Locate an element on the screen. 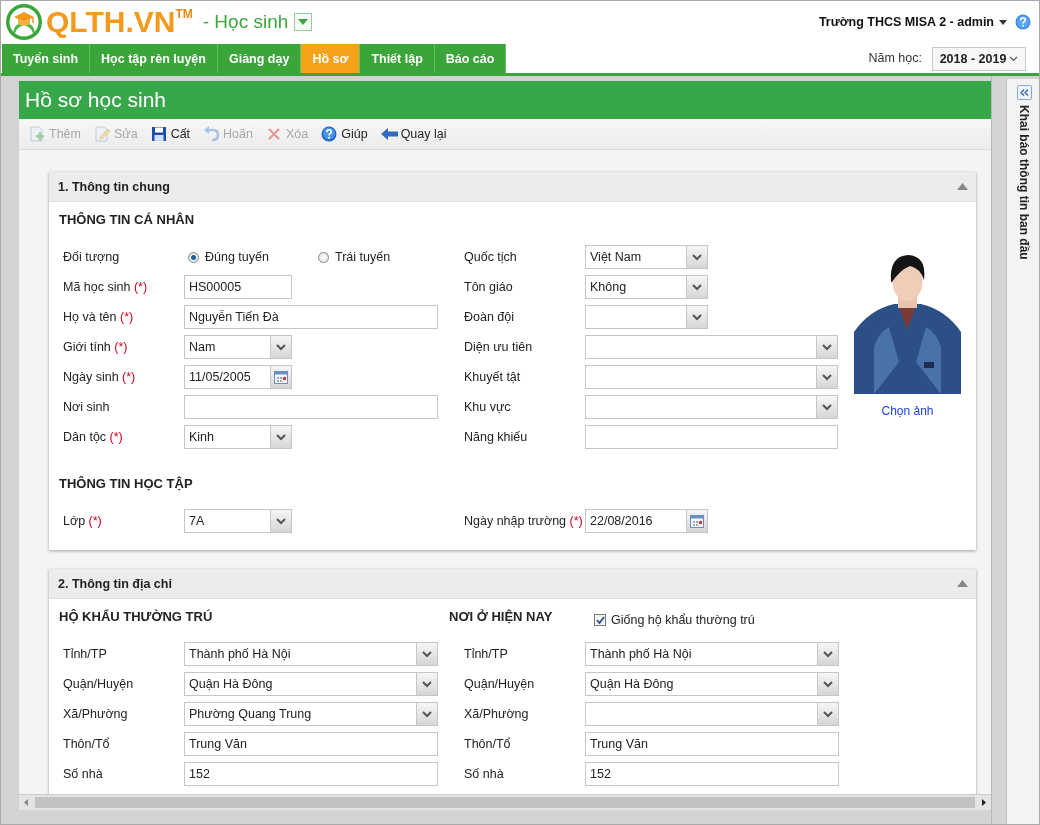 The image size is (1040, 825). edit-document-icon is located at coordinates (102, 134).